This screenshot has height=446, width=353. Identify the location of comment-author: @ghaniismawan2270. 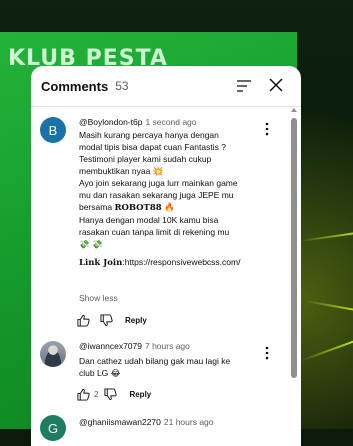
(120, 422).